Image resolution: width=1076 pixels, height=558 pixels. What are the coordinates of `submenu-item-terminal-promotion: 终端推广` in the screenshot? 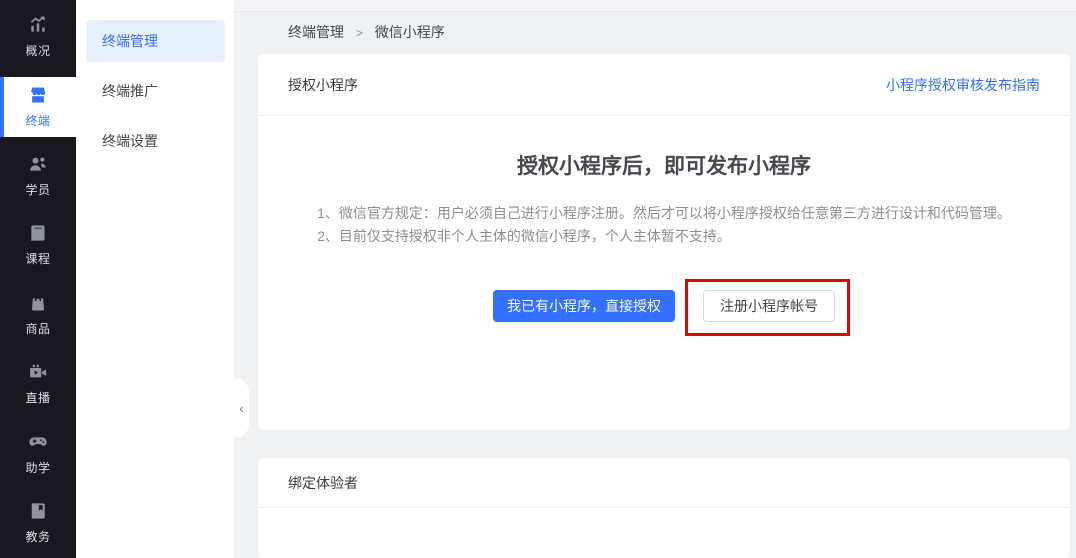 It's located at (155, 91).